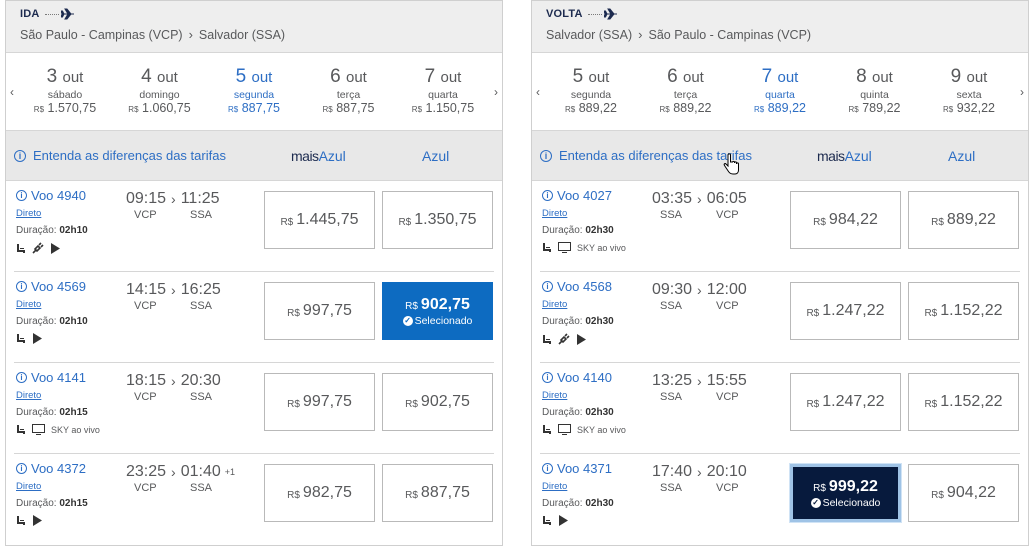  What do you see at coordinates (875, 91) in the screenshot?
I see `date-option: 8 out quinta R$ 789,22` at bounding box center [875, 91].